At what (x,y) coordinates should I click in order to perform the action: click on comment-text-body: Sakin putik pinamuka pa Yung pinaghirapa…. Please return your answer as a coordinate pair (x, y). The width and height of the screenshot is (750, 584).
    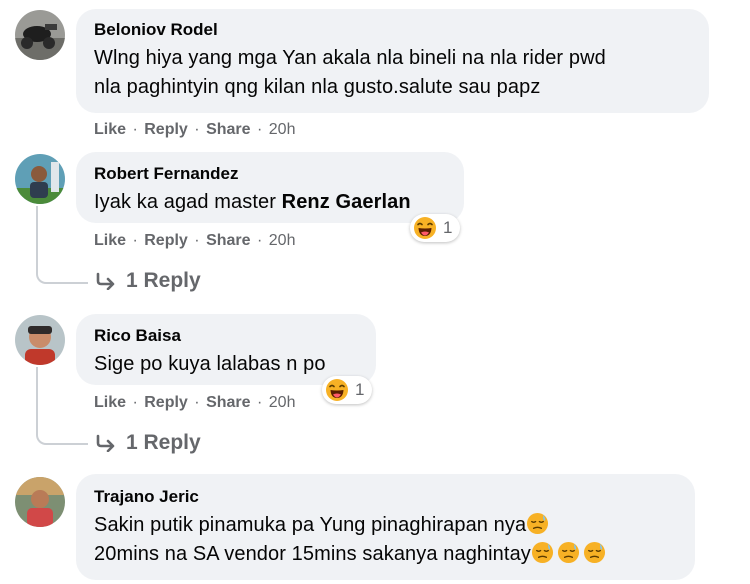
    Looking at the image, I should click on (310, 525).